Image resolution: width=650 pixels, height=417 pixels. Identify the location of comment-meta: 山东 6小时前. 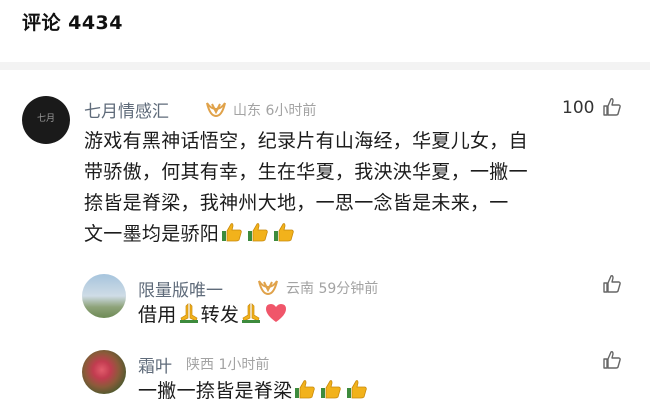
(275, 111).